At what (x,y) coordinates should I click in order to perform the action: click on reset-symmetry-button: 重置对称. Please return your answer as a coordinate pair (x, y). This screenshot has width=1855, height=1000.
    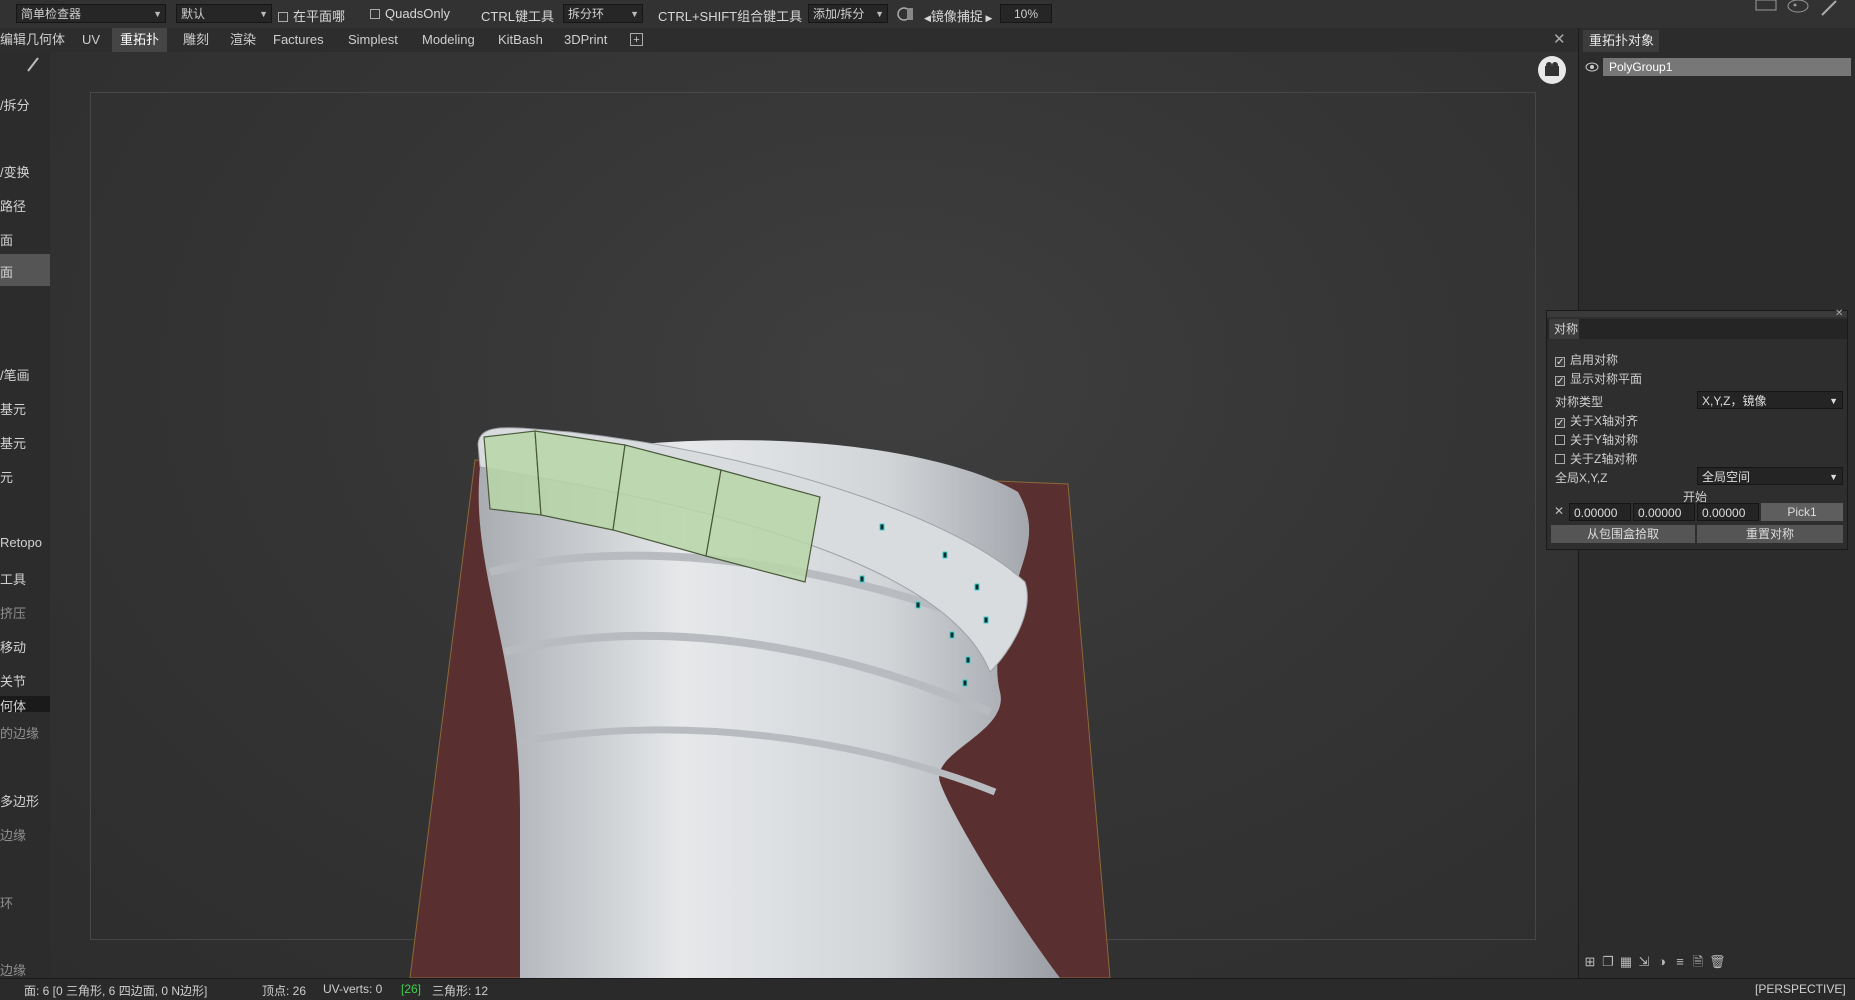
    Looking at the image, I should click on (1770, 534).